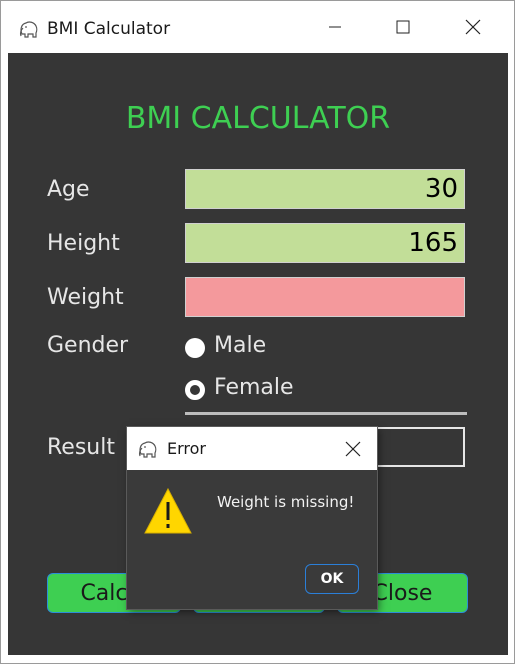 The image size is (515, 664). Describe the element at coordinates (257, 27) in the screenshot. I see `title-bar: BMI Calculator` at that location.